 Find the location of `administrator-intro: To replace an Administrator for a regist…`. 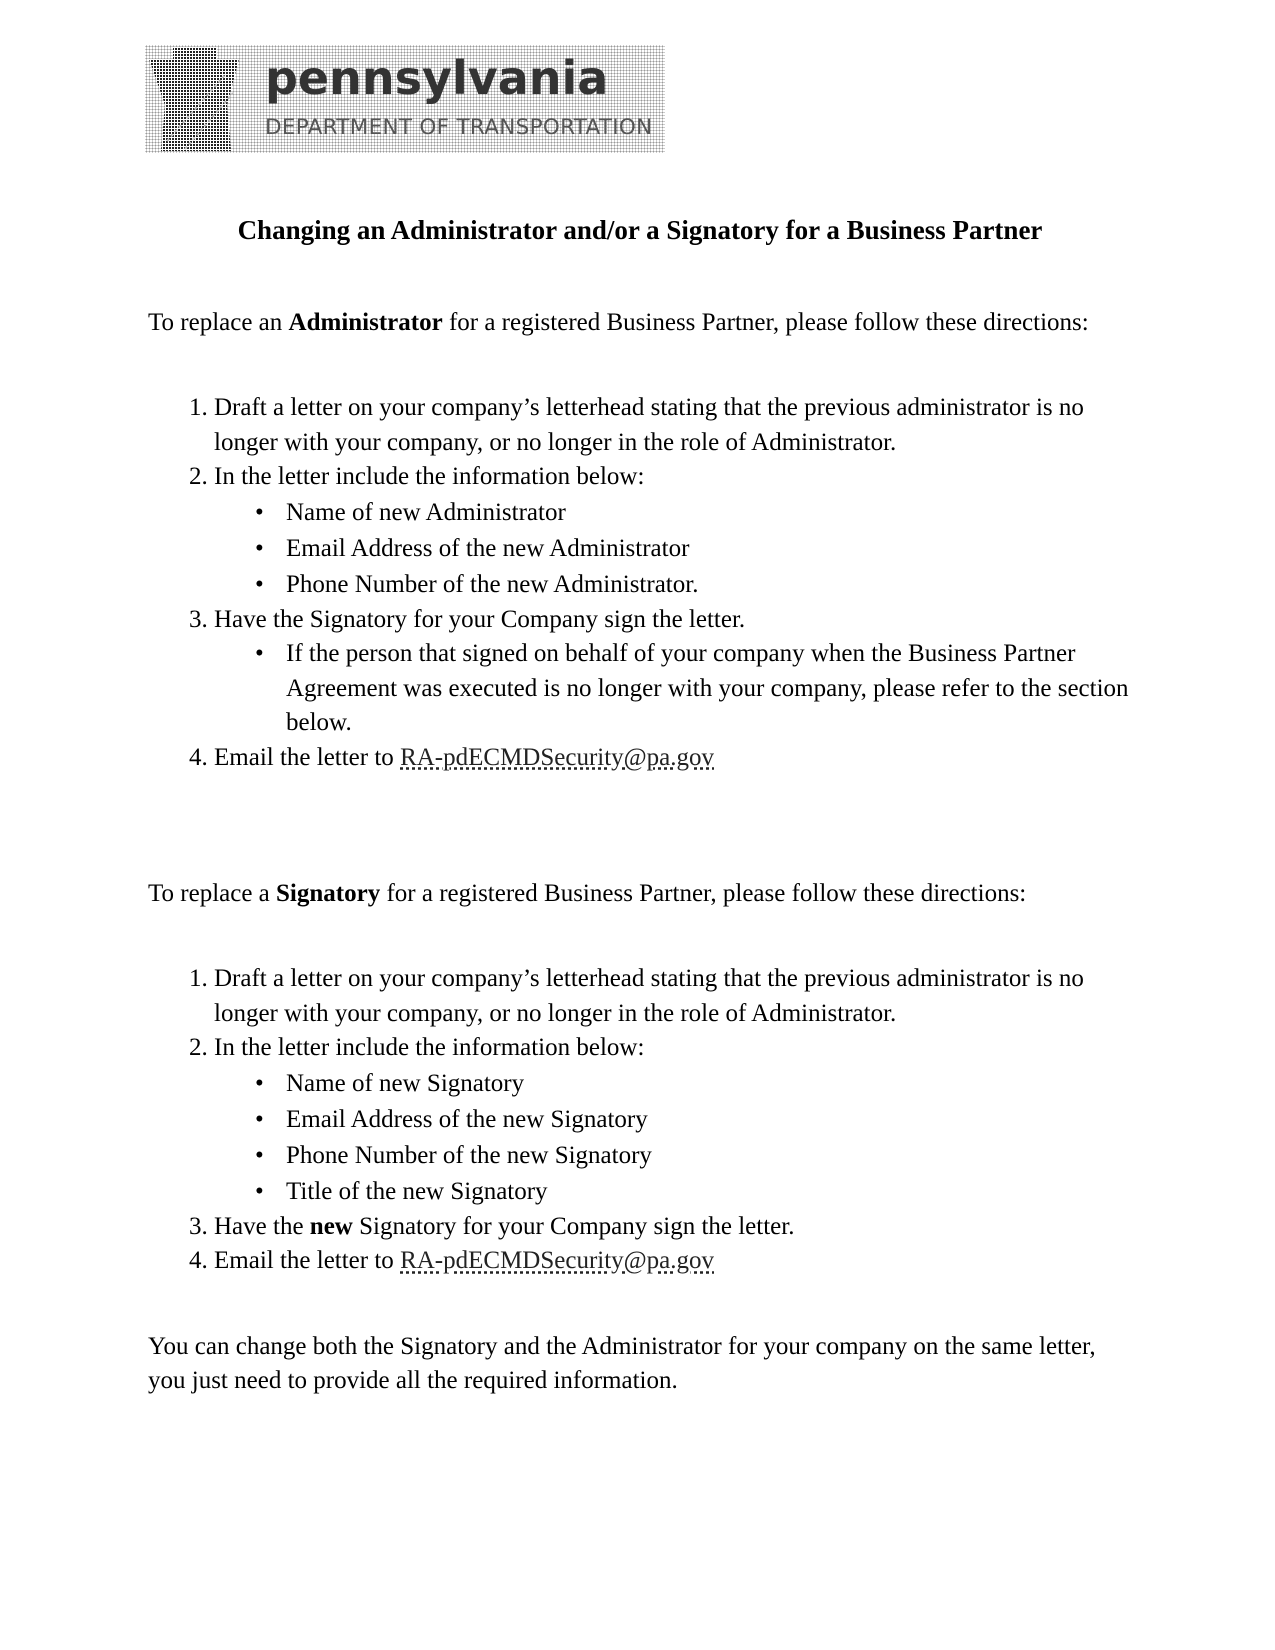

administrator-intro: To replace an Administrator for a regist… is located at coordinates (628, 323).